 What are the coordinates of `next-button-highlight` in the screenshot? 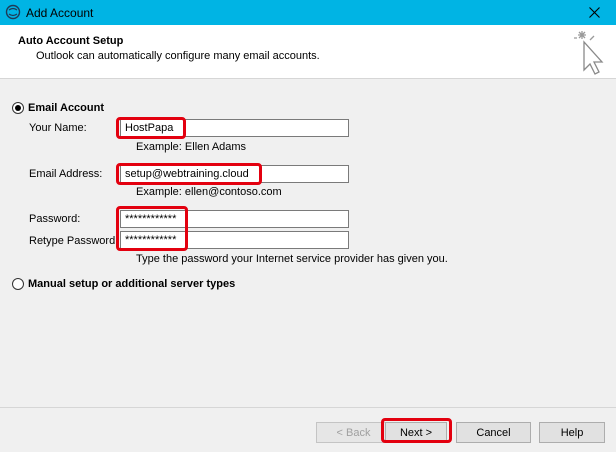 It's located at (416, 430).